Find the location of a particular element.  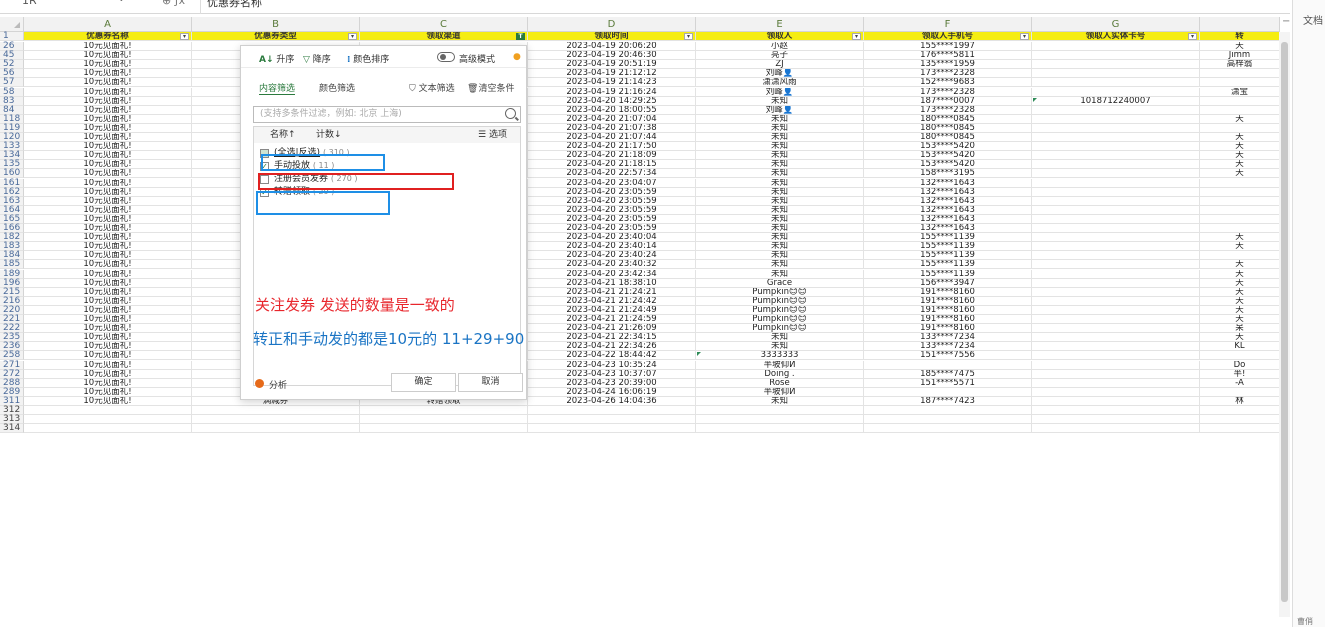

cell-E: ZJ is located at coordinates (780, 65).